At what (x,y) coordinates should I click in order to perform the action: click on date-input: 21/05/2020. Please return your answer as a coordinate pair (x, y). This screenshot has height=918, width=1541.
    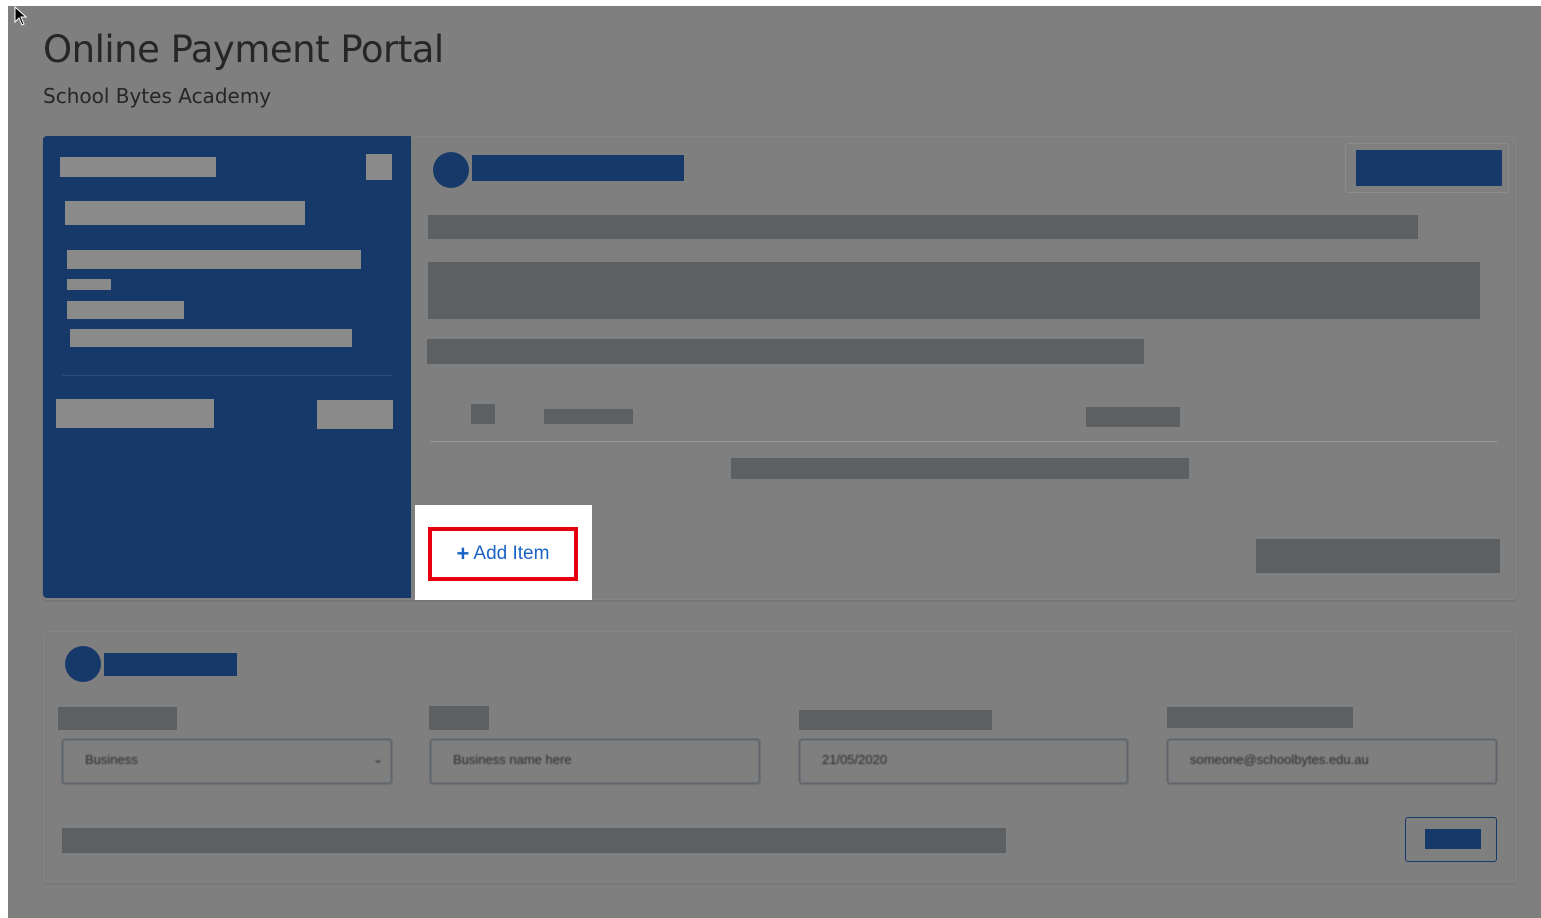
    Looking at the image, I should click on (963, 761).